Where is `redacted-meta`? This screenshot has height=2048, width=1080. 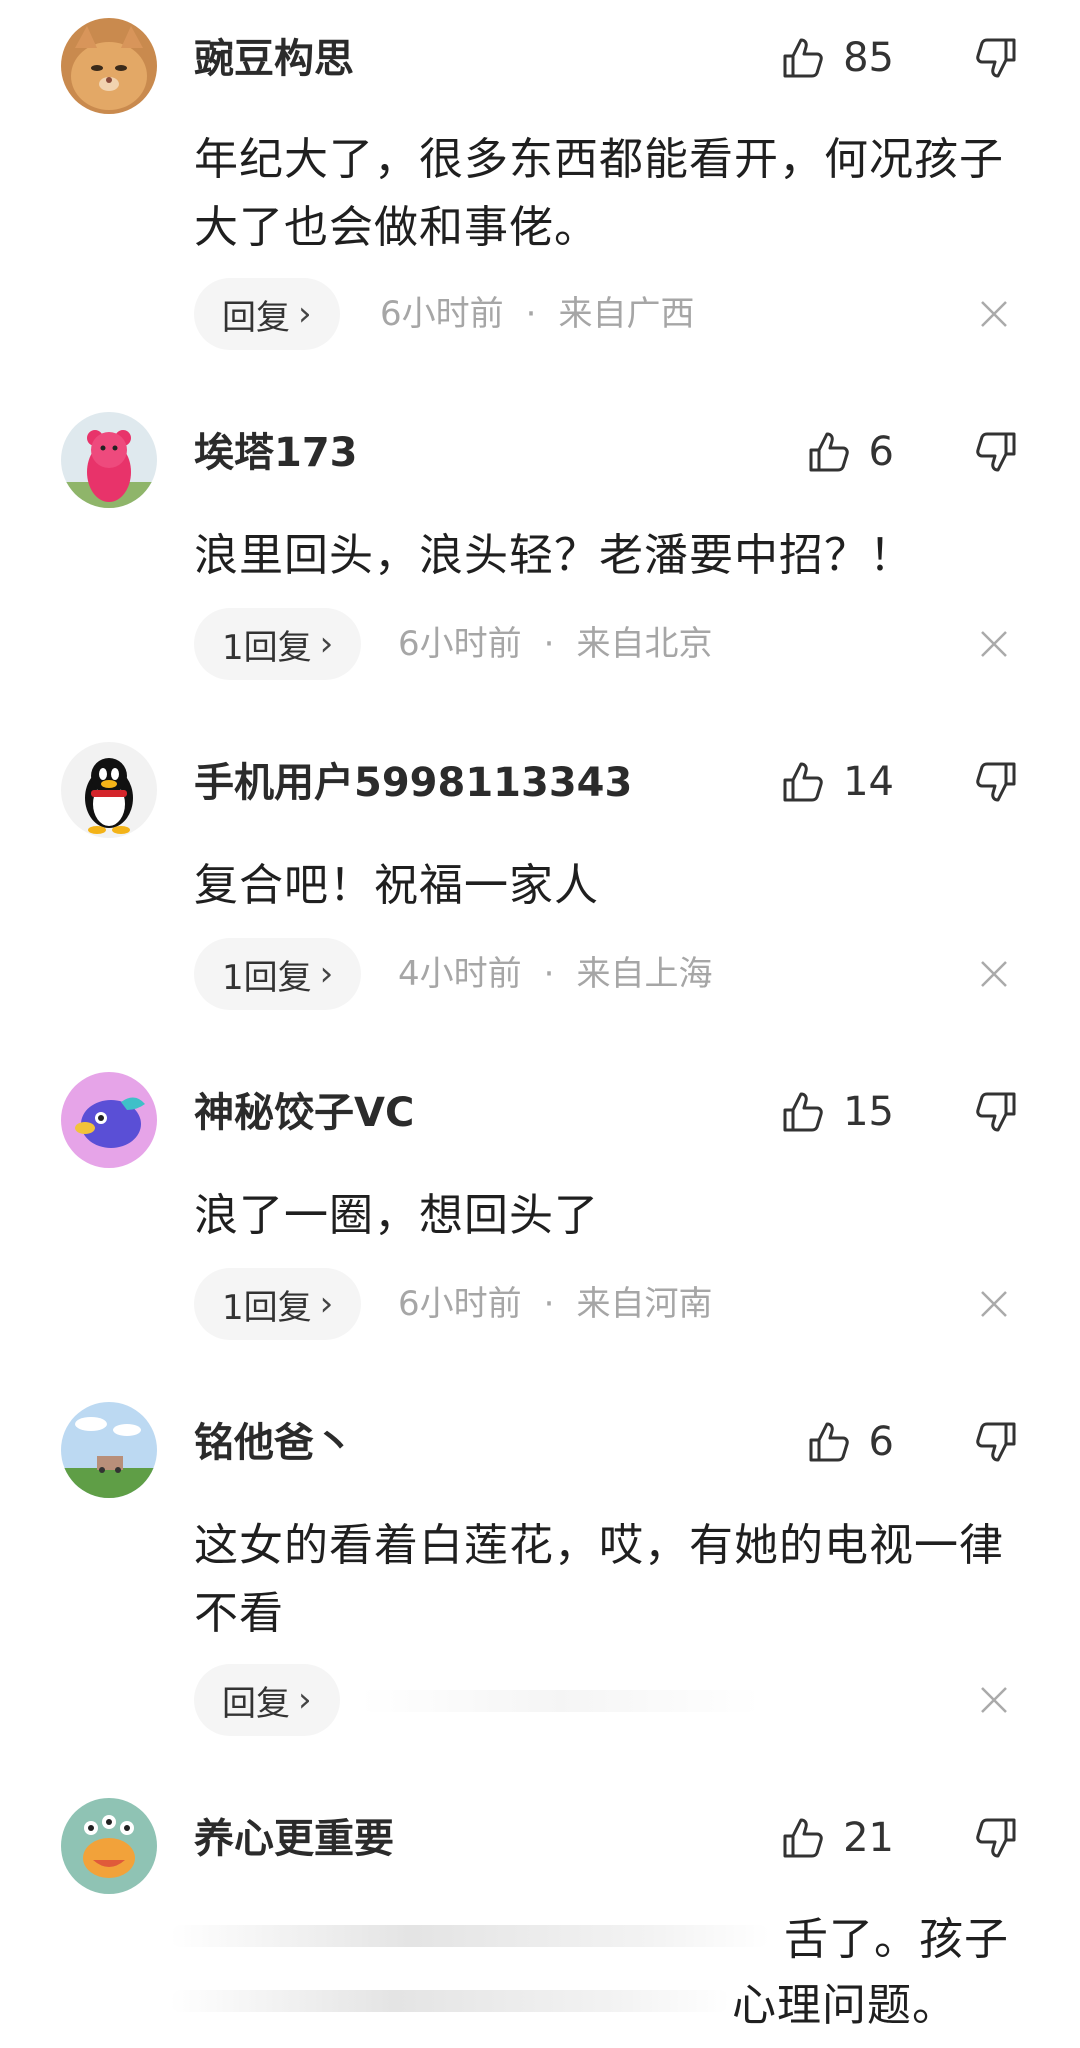 redacted-meta is located at coordinates (560, 1701).